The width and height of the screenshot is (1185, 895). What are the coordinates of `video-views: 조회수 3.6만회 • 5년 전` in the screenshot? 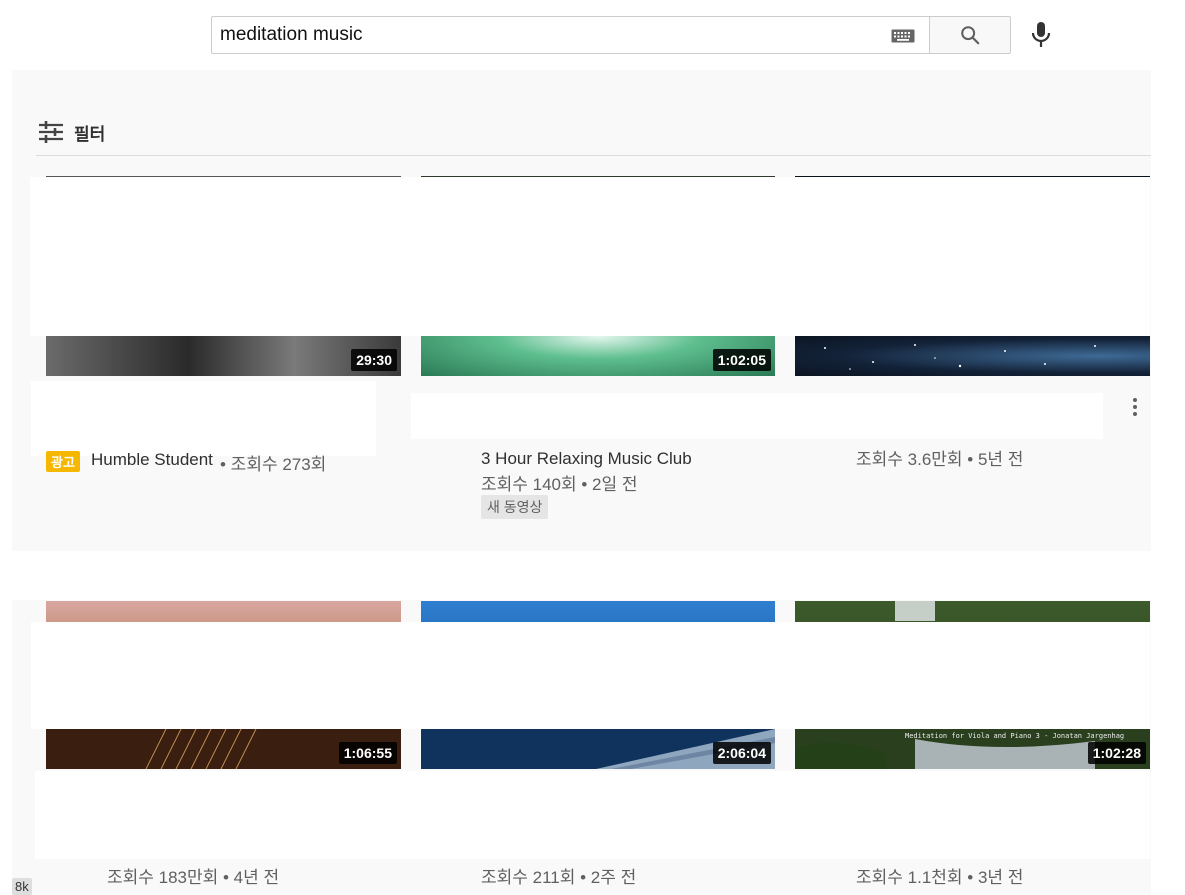 It's located at (940, 459).